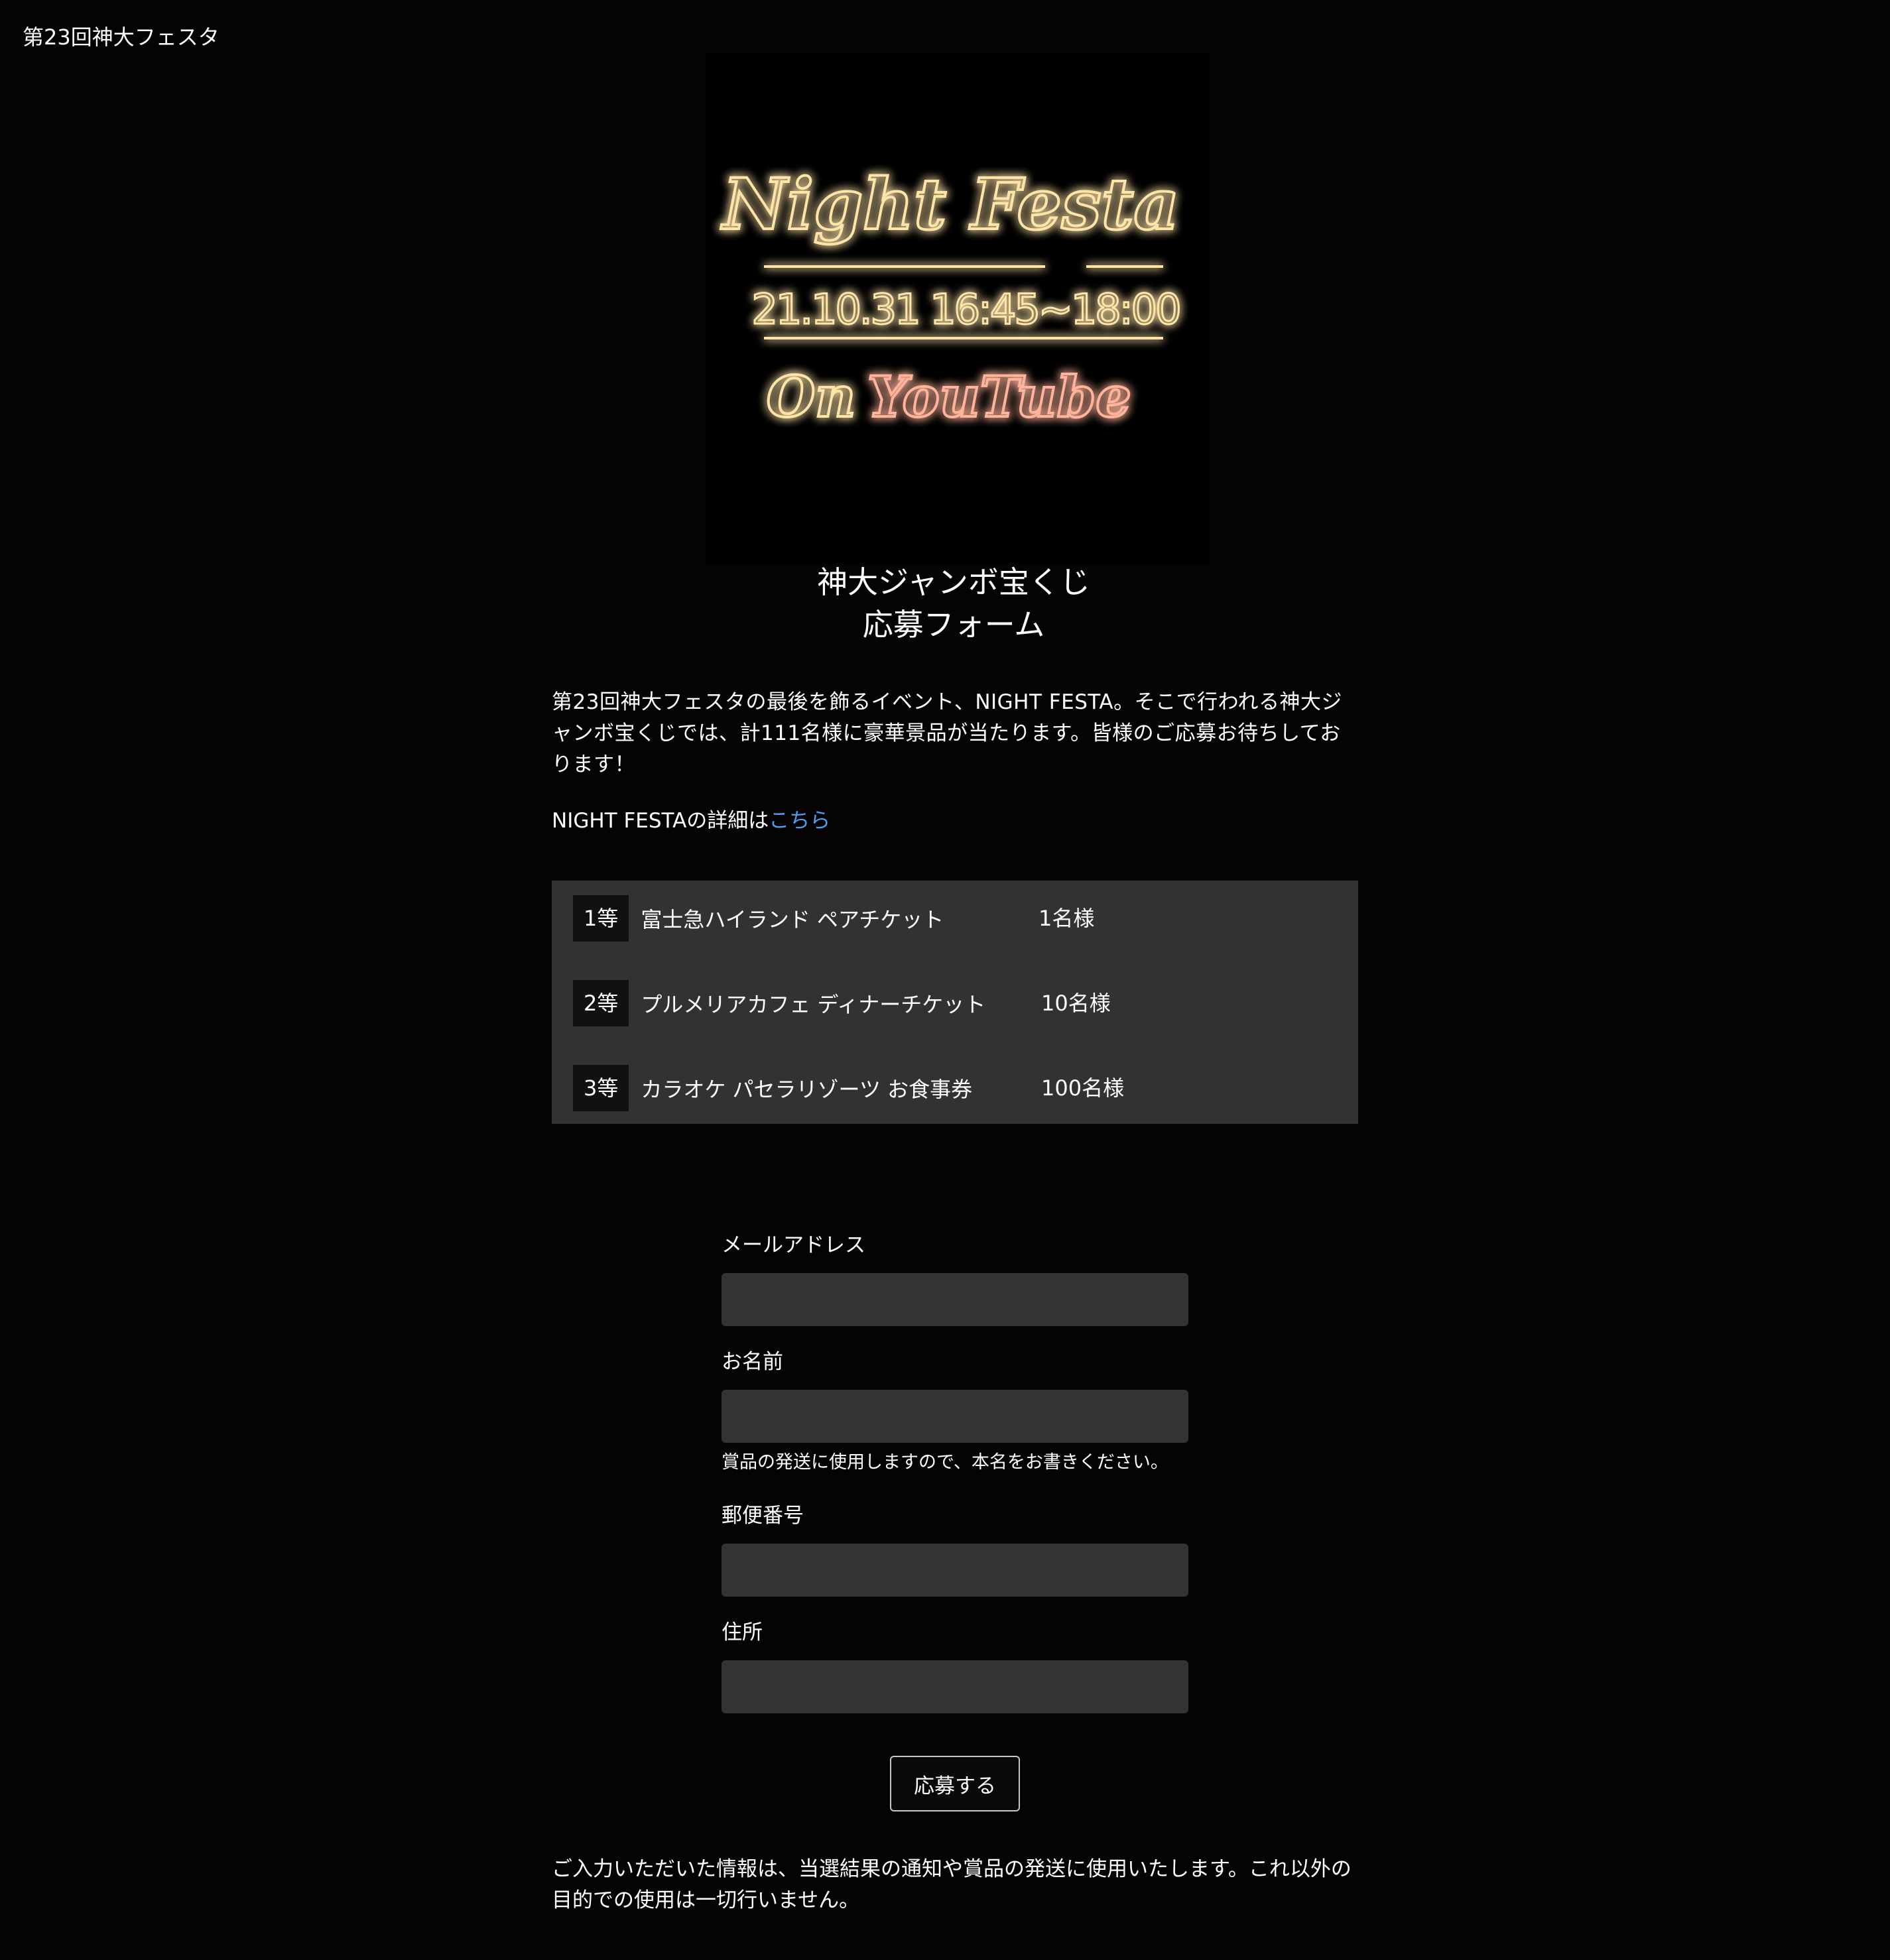 This screenshot has height=1960, width=1890. Describe the element at coordinates (601, 1003) in the screenshot. I see `prize-rank: 2等` at that location.